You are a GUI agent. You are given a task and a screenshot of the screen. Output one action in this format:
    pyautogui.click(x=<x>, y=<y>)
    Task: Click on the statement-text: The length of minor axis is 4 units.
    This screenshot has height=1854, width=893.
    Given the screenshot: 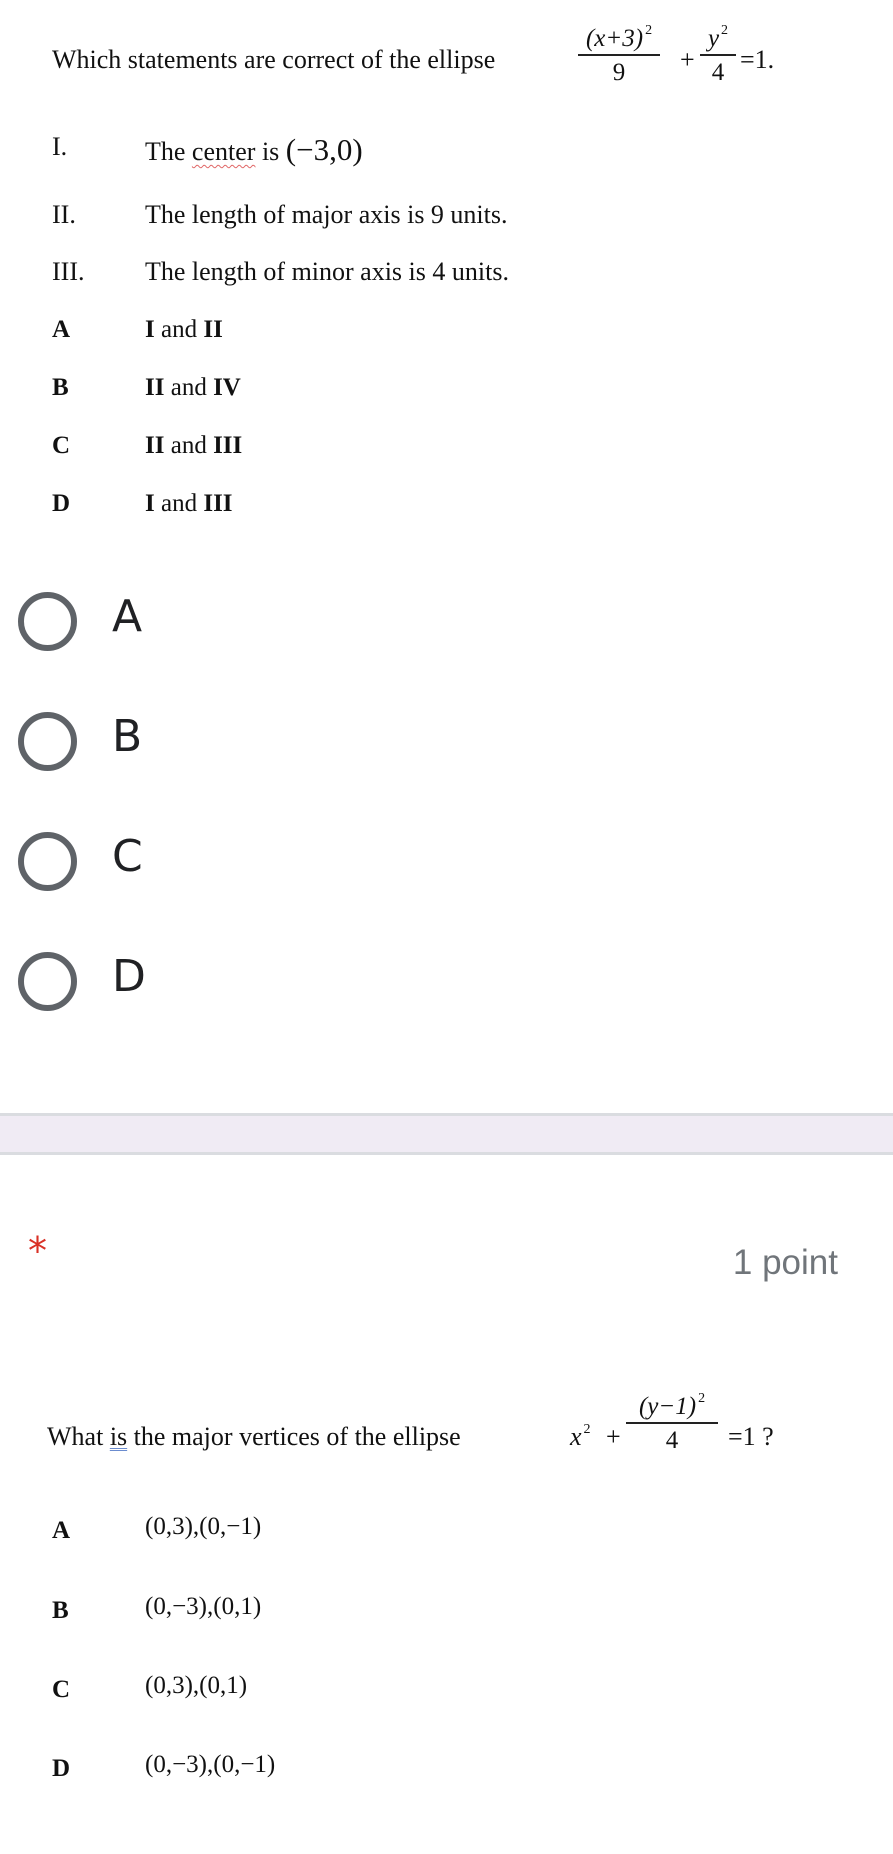 What is the action you would take?
    pyautogui.click(x=327, y=271)
    